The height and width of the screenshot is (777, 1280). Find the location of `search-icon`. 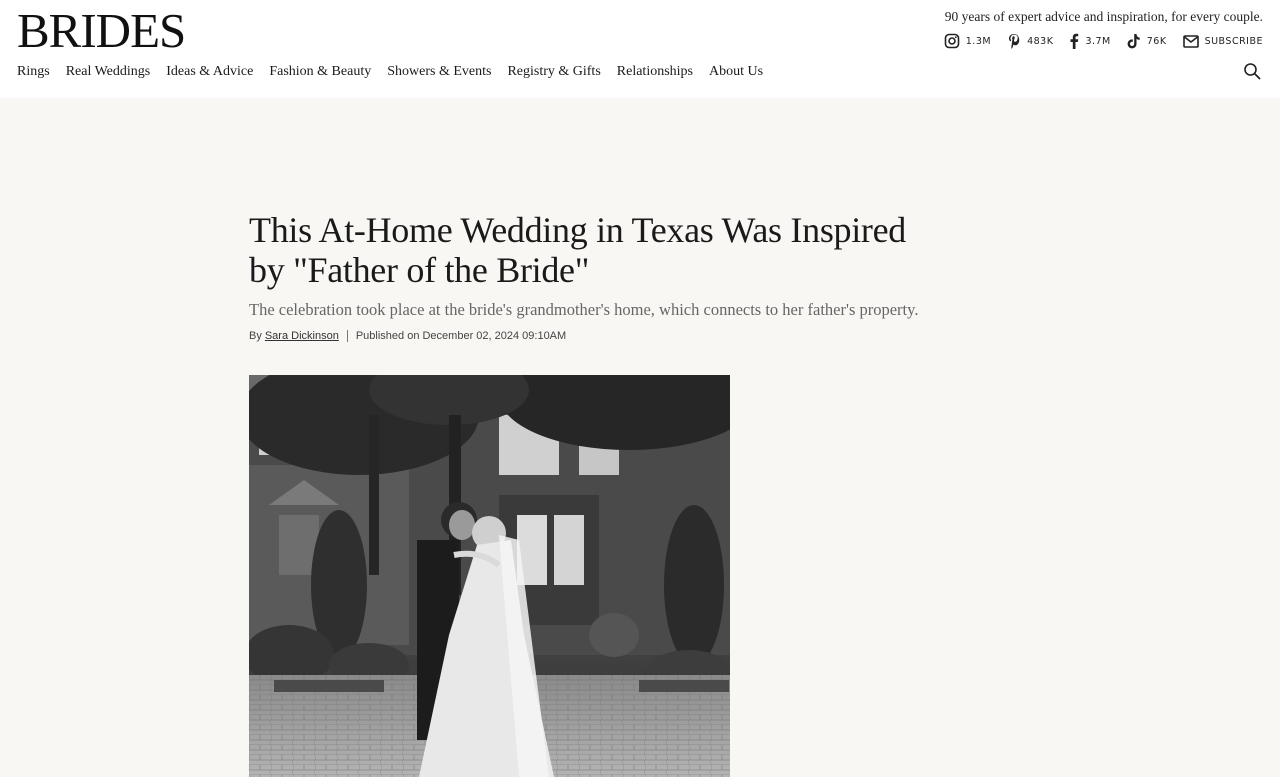

search-icon is located at coordinates (1252, 73).